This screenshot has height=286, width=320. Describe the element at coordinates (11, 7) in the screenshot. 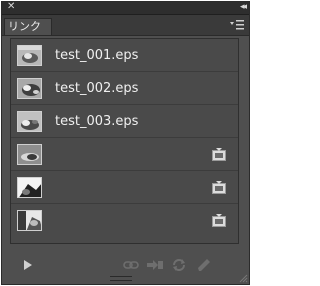

I see `close-icon: ✕` at that location.